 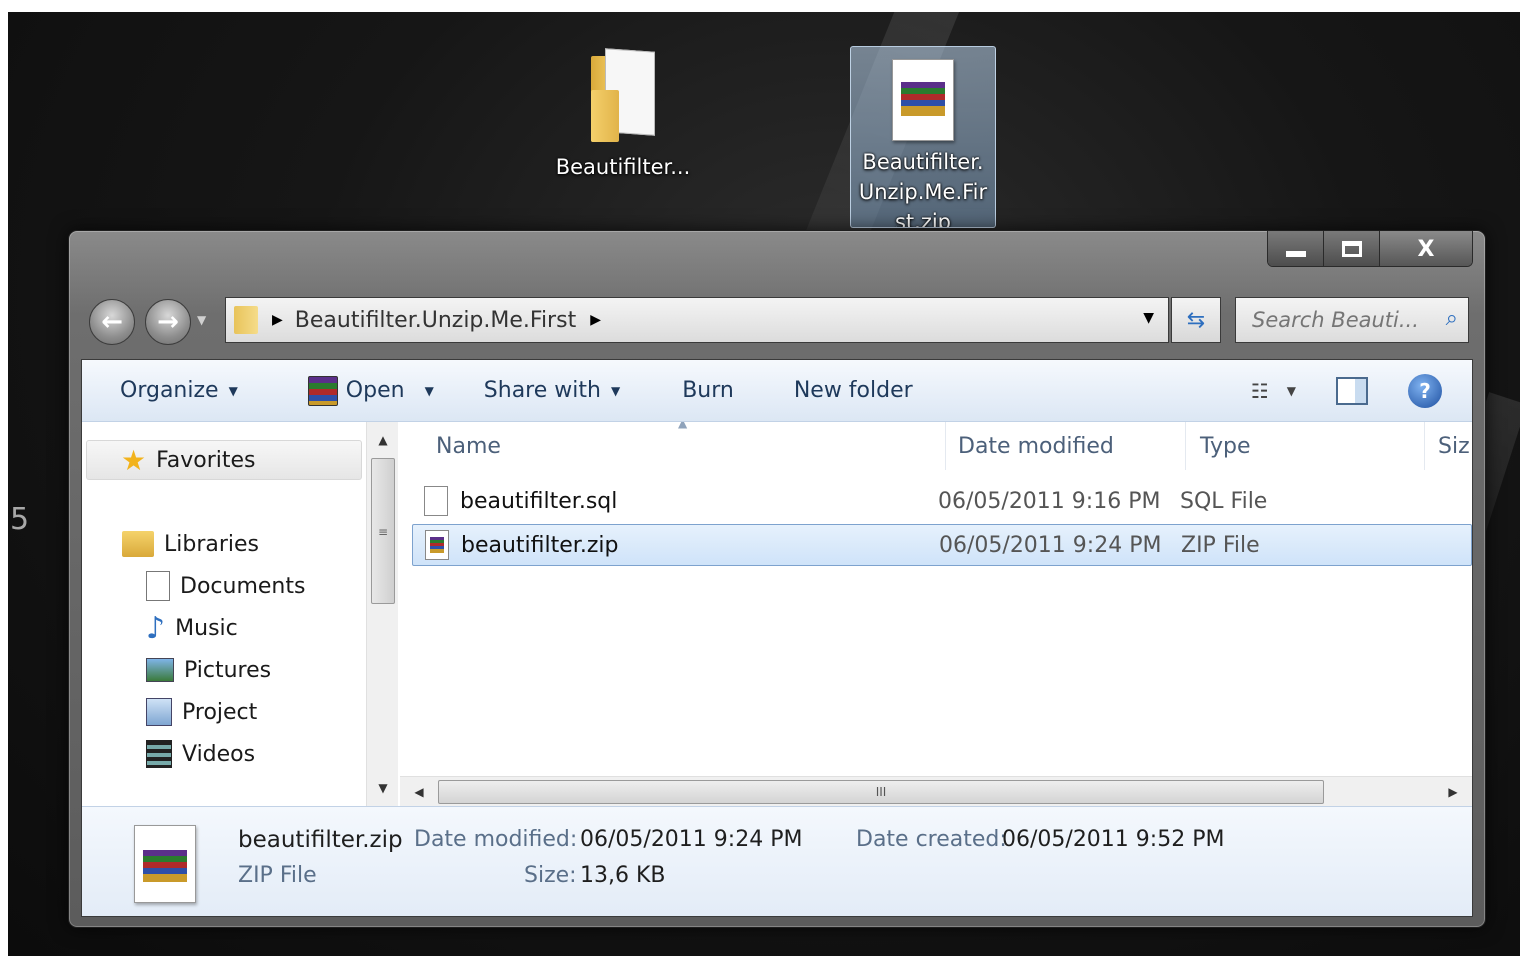 I want to click on view-controls: ☷ ▼ ?, so click(x=1361, y=391).